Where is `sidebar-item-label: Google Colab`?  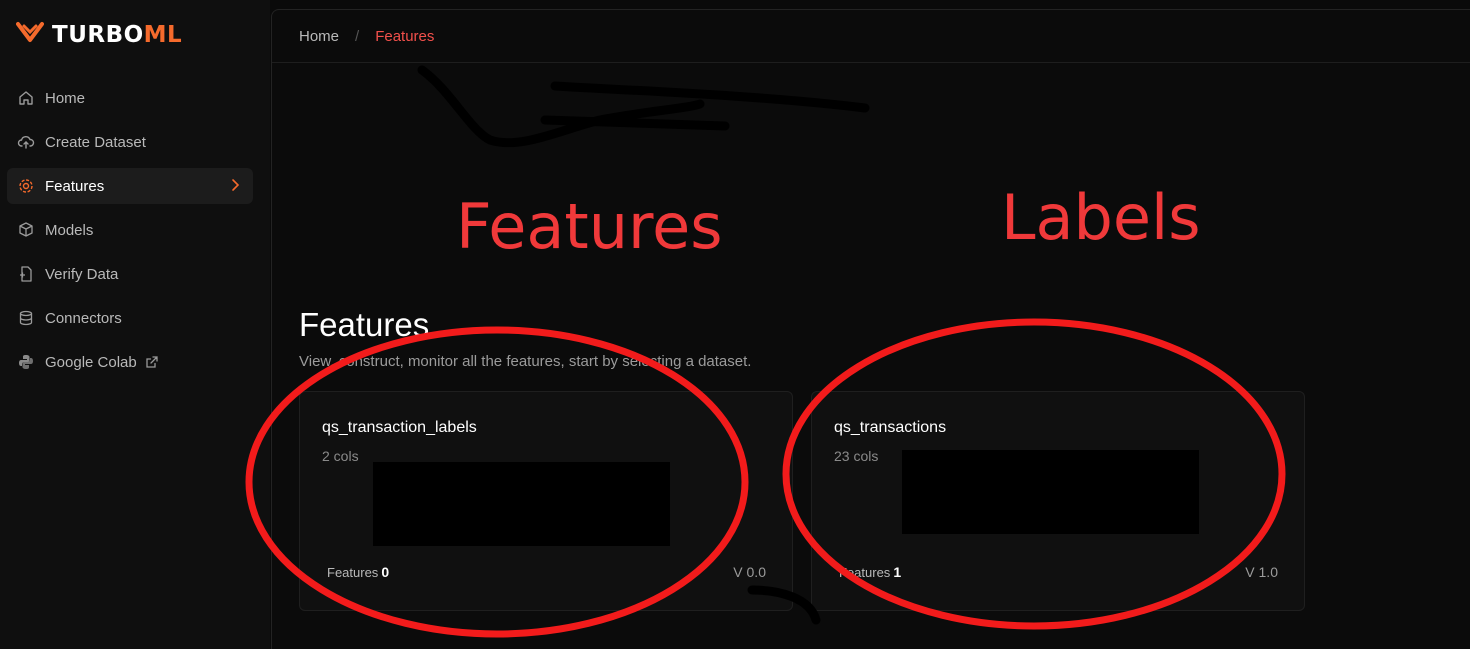 sidebar-item-label: Google Colab is located at coordinates (91, 362).